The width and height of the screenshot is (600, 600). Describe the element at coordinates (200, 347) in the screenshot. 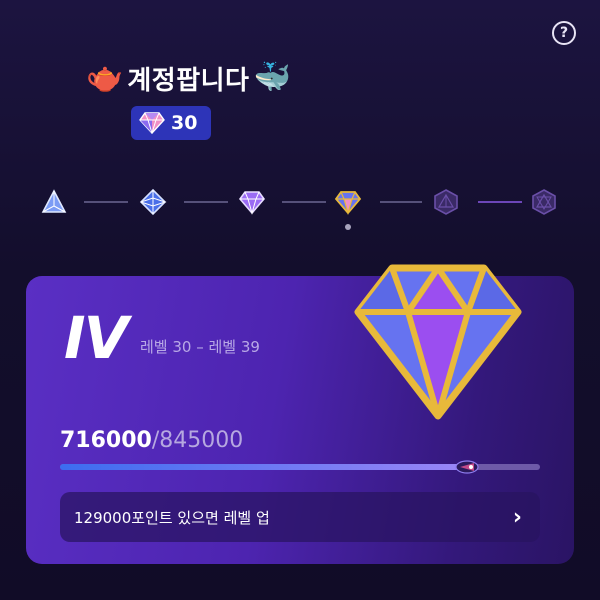

I see `level-range: 레벨 30 – 레벨 39` at that location.